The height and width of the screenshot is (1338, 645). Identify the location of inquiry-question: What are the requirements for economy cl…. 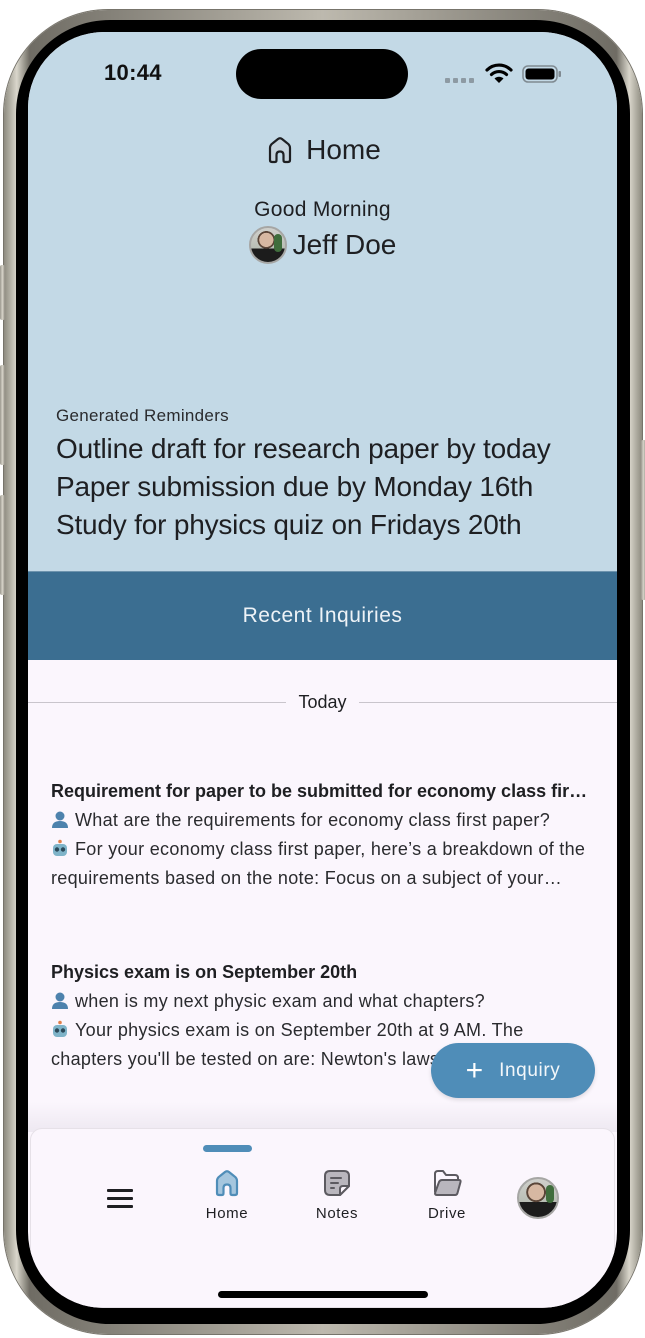
(323, 820).